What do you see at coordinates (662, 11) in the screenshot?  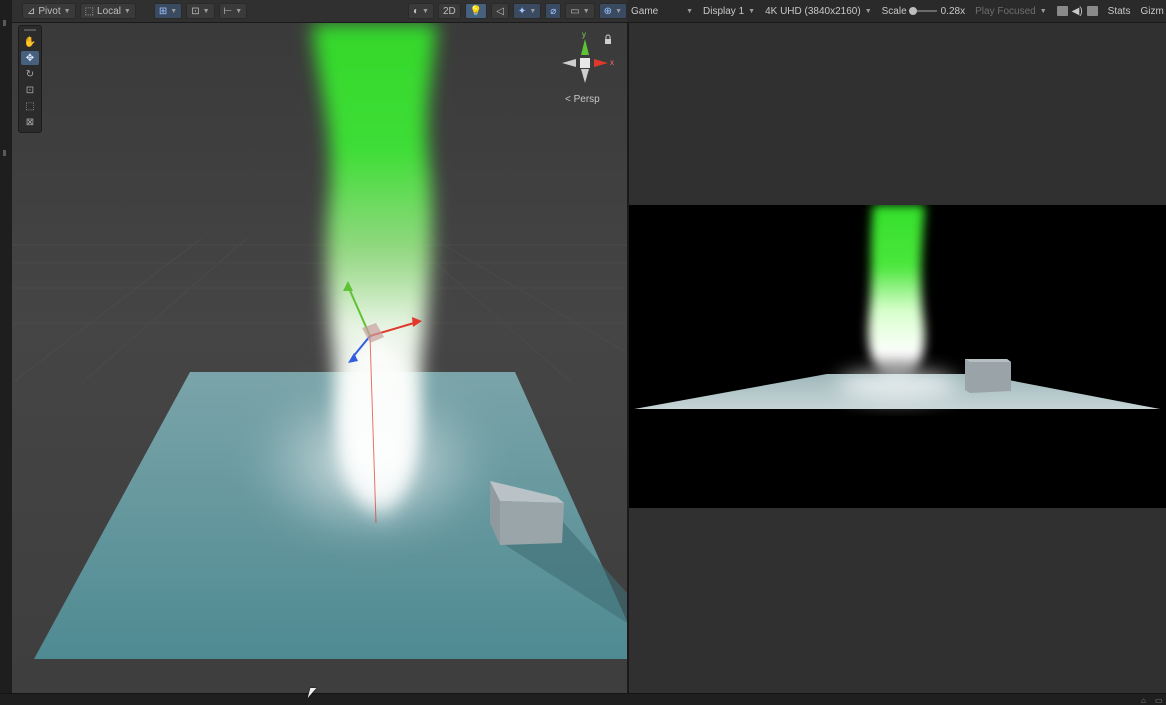 I see `view-dropdown: Game ▼` at bounding box center [662, 11].